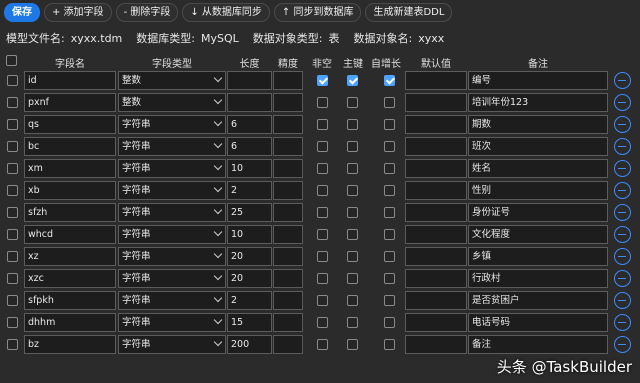  I want to click on field-length-input: 15, so click(249, 322).